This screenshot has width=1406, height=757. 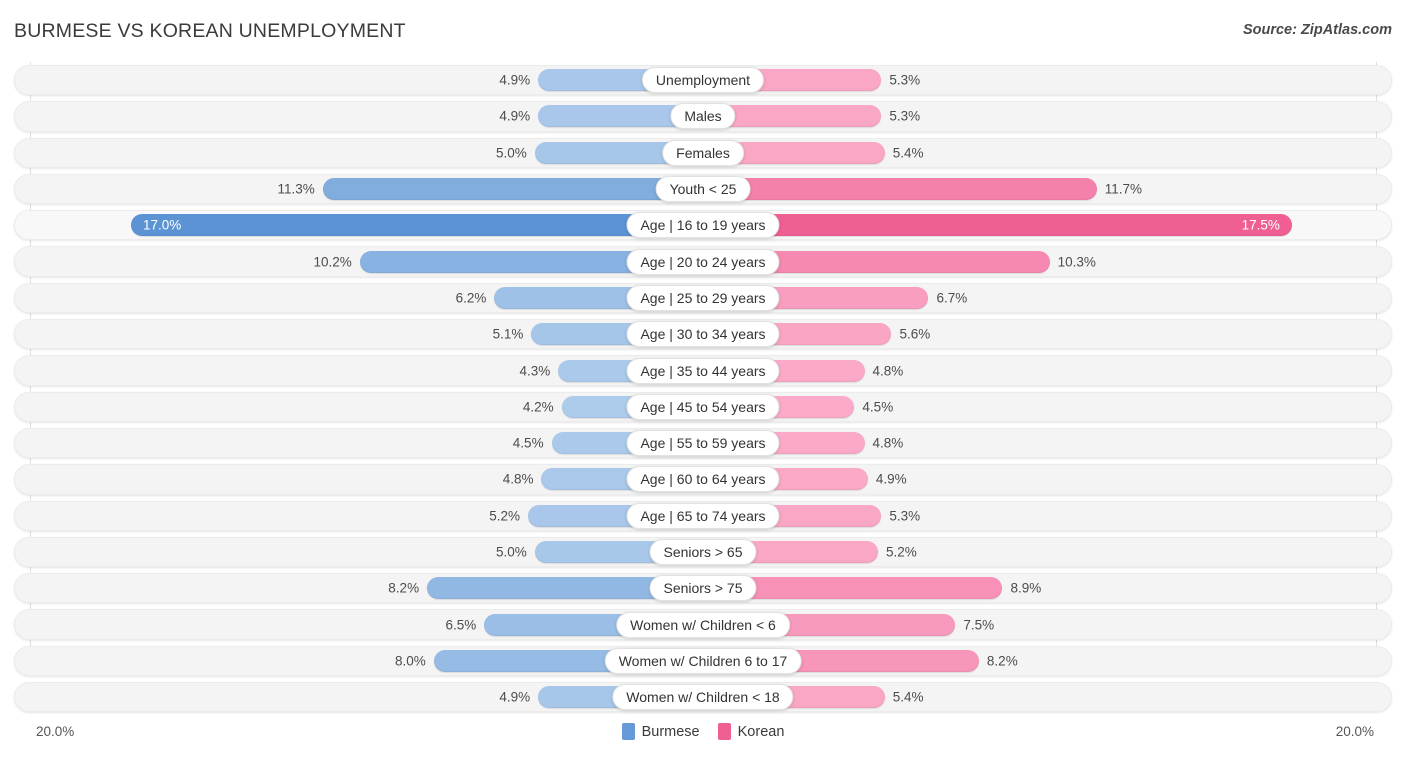 I want to click on chart-row: 4.8% 4.9% Age | 60 to 64 years, so click(x=703, y=479).